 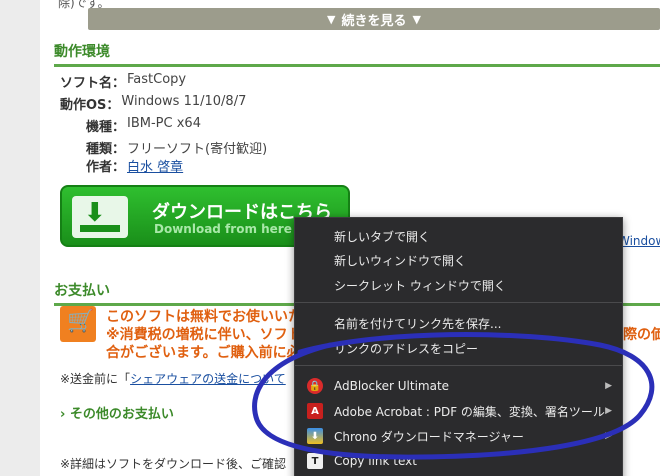 What do you see at coordinates (93, 83) in the screenshot?
I see `spec-key: ソフト名：` at bounding box center [93, 83].